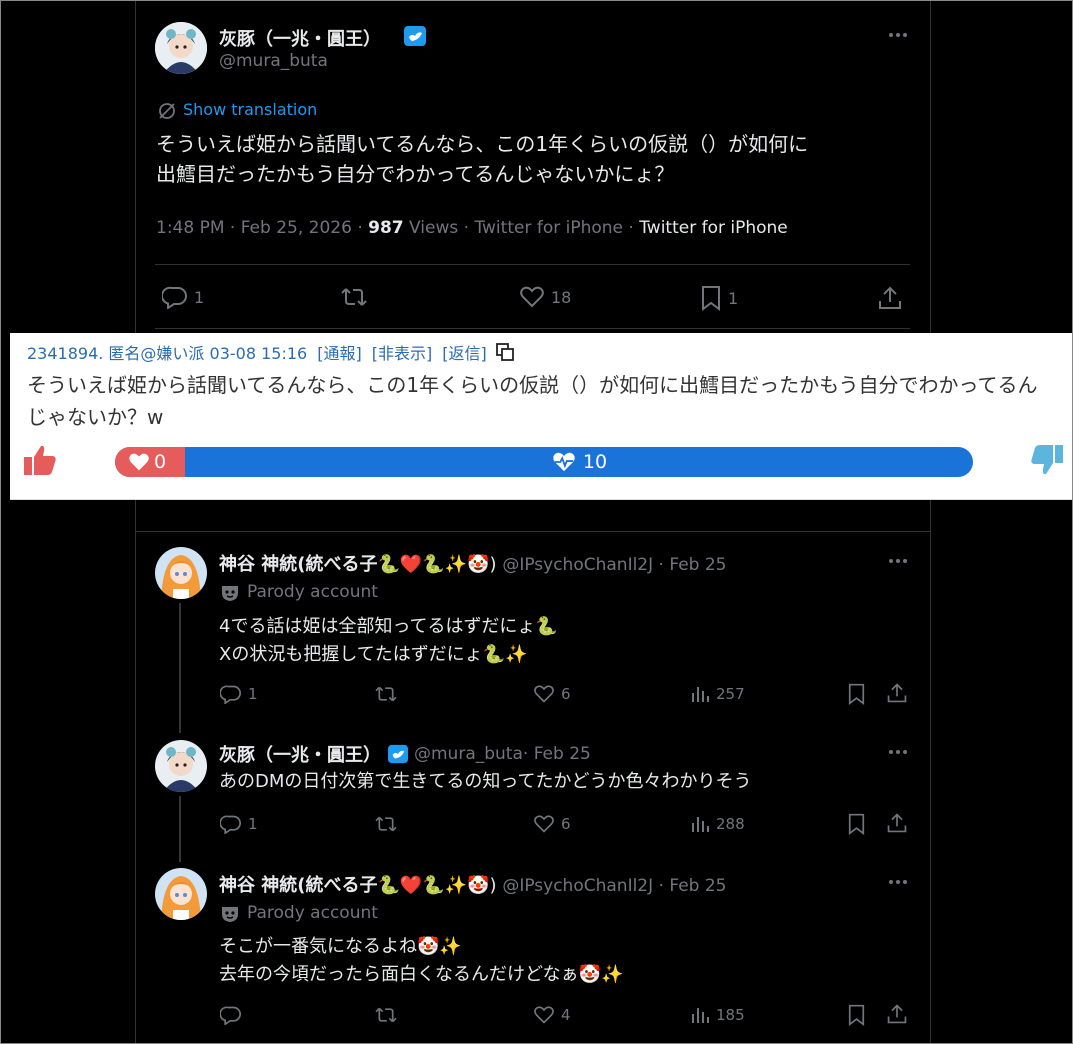 The image size is (1073, 1044). Describe the element at coordinates (713, 228) in the screenshot. I see `source-label: Twitter for iPhone` at that location.